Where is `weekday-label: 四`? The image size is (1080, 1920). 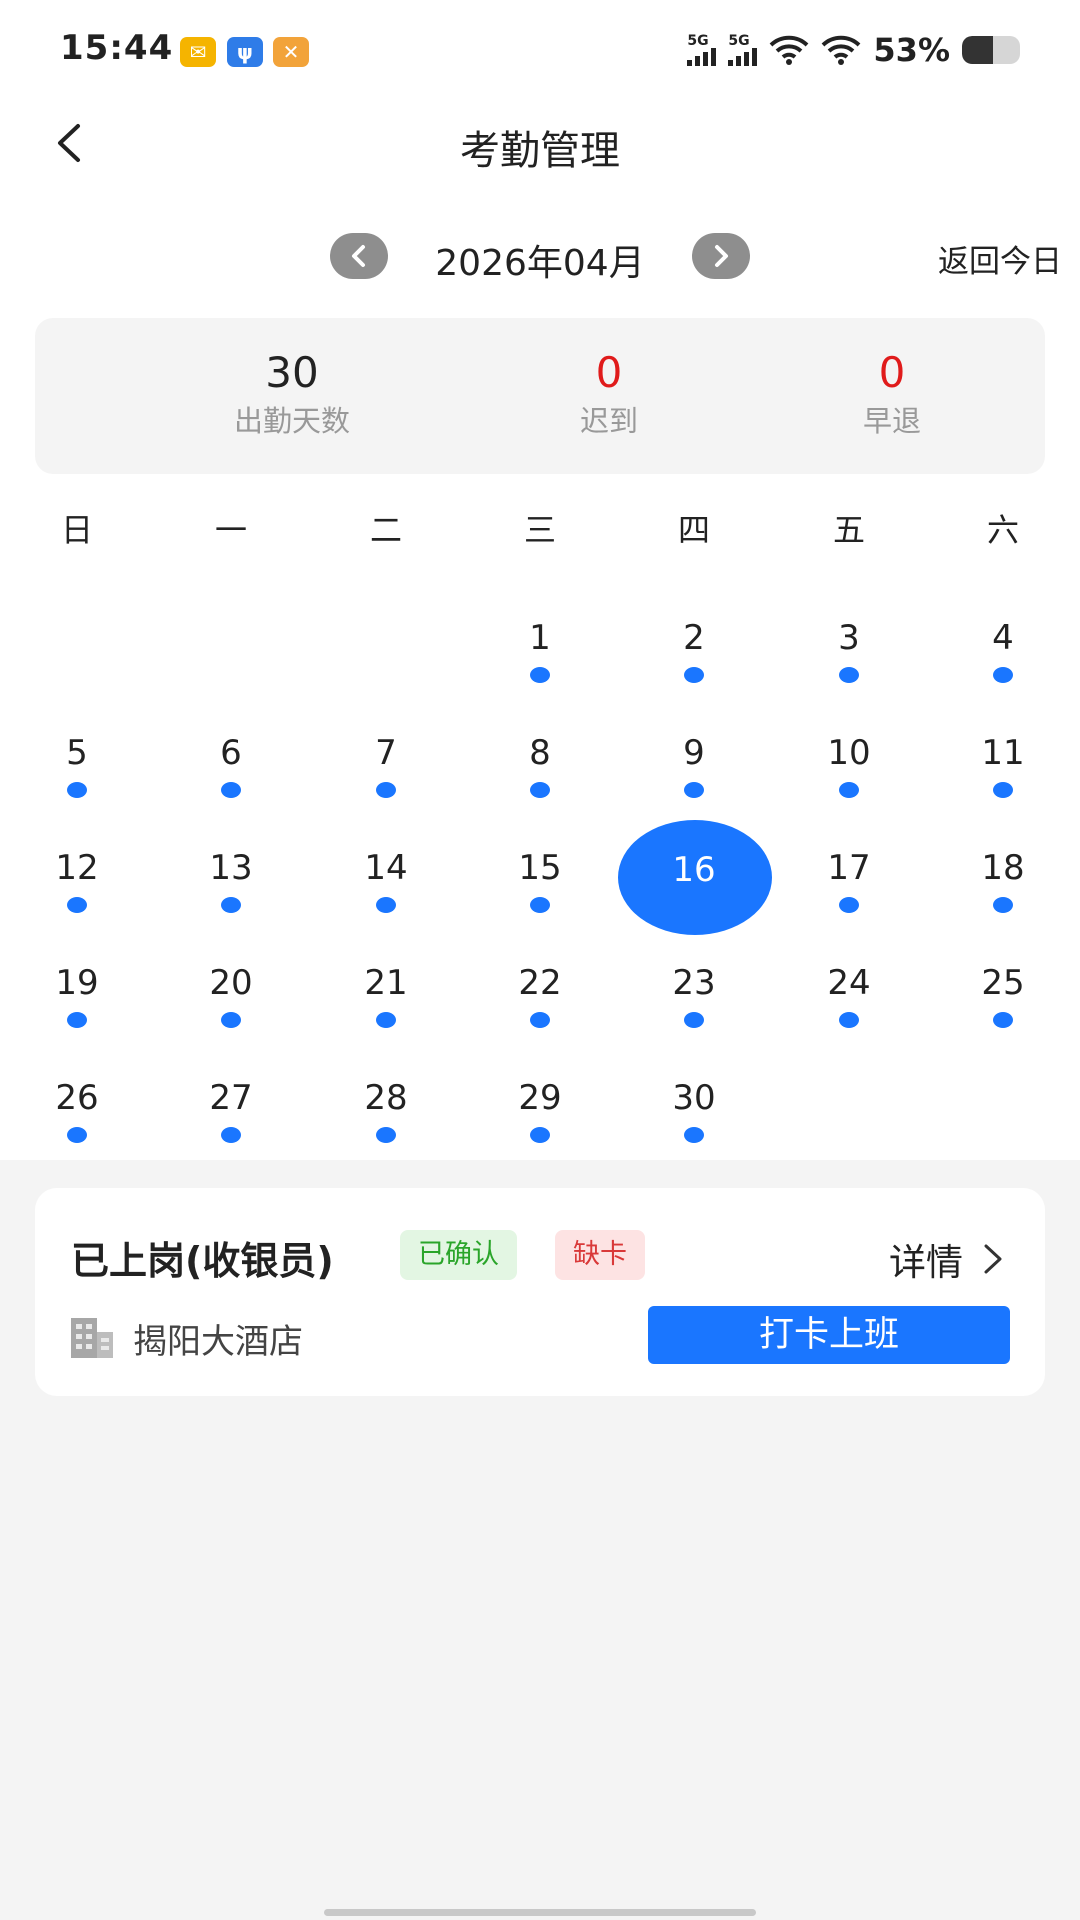
weekday-label: 四 is located at coordinates (693, 530).